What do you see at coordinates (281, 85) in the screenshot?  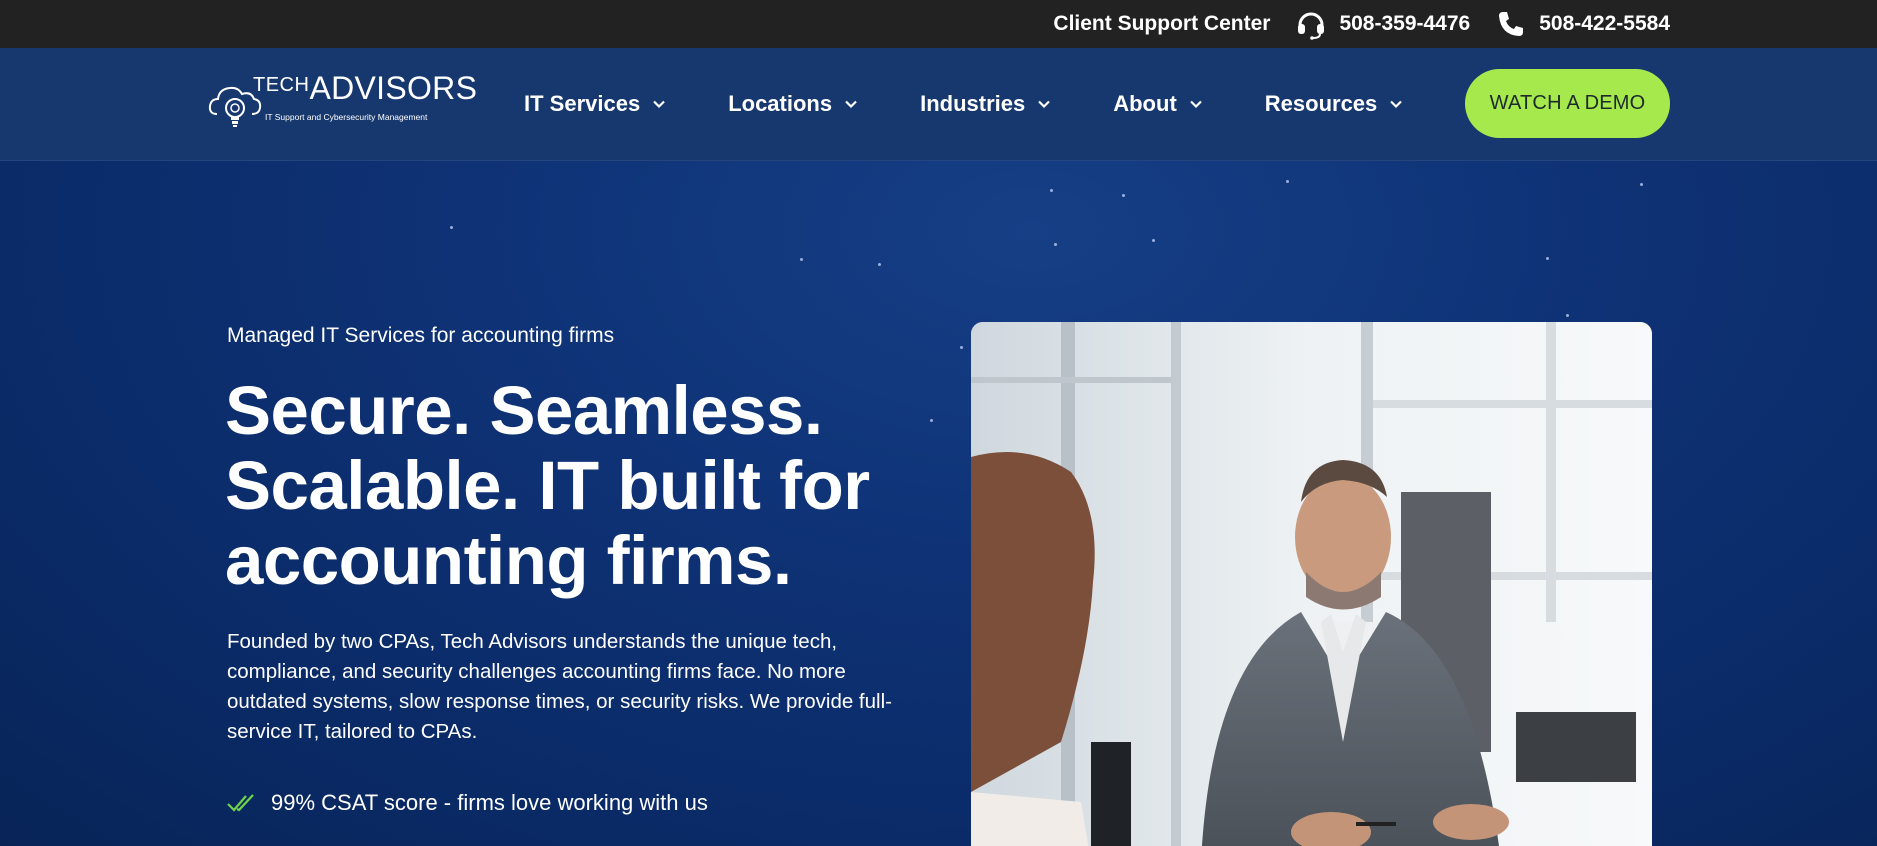 I see `logo-prefix: TECH` at bounding box center [281, 85].